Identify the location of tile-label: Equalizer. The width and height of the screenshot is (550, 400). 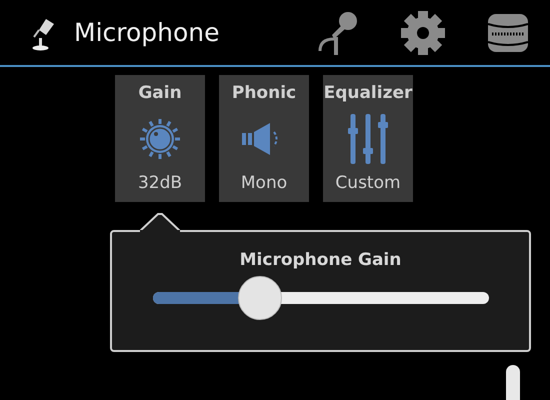
(368, 93).